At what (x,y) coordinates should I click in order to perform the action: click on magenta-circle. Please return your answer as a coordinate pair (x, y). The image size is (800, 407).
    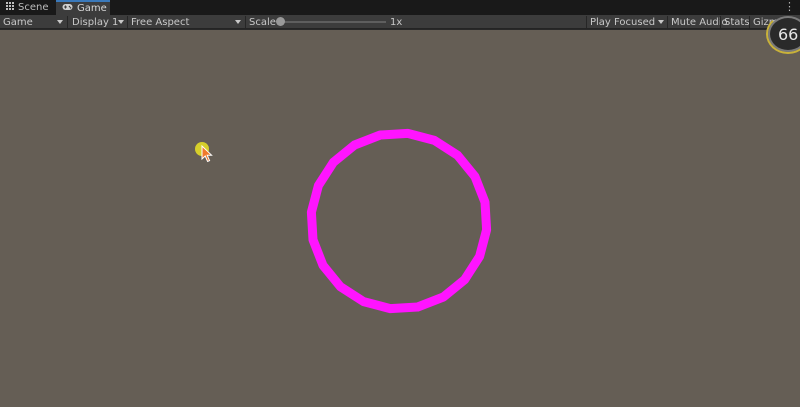
    Looking at the image, I should click on (399, 221).